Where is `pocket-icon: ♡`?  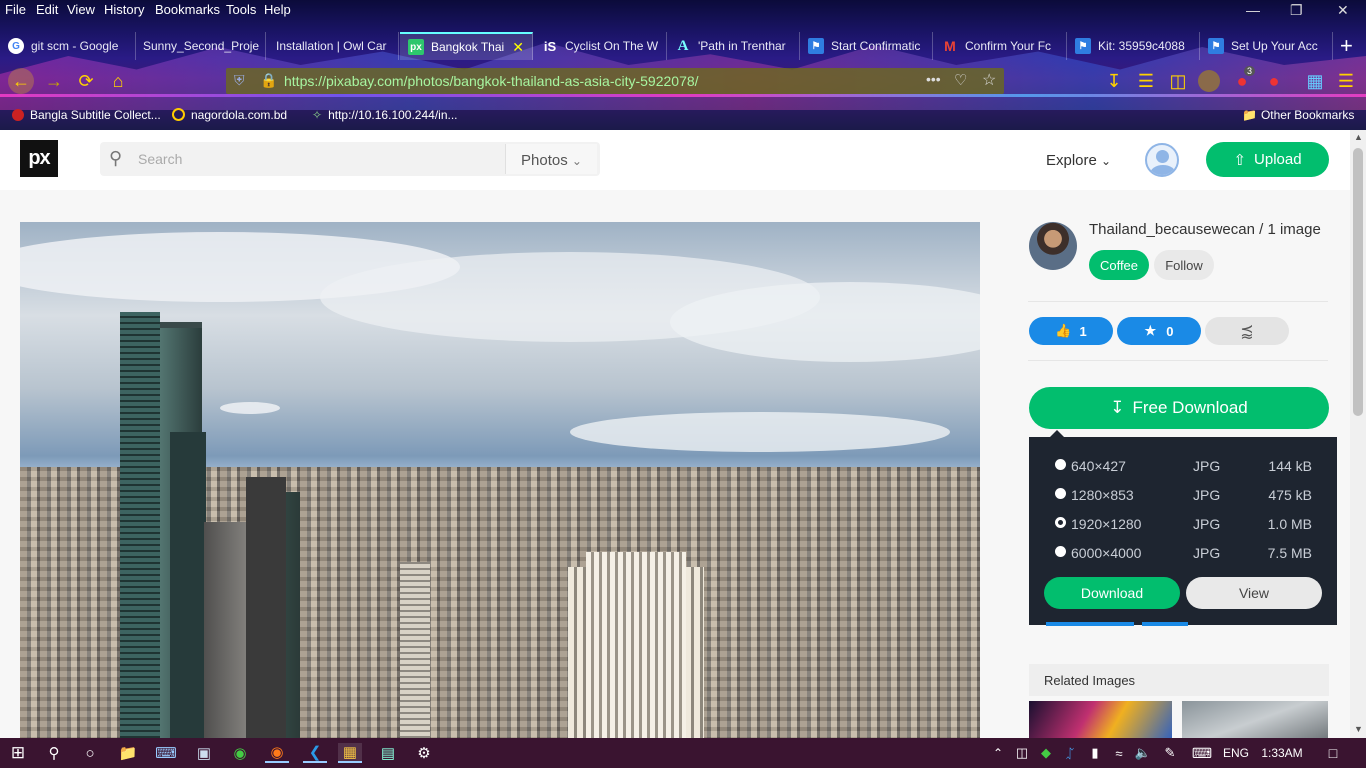
pocket-icon: ♡ is located at coordinates (960, 80).